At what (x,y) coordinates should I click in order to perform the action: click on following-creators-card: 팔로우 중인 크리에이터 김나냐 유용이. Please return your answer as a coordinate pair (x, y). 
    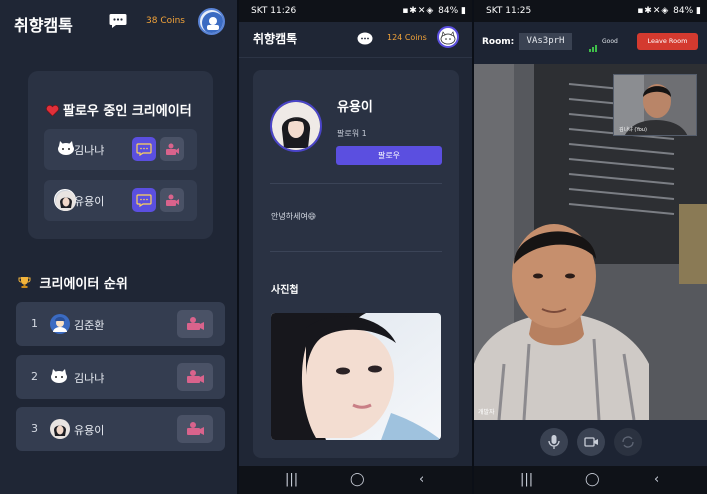
    Looking at the image, I should click on (120, 155).